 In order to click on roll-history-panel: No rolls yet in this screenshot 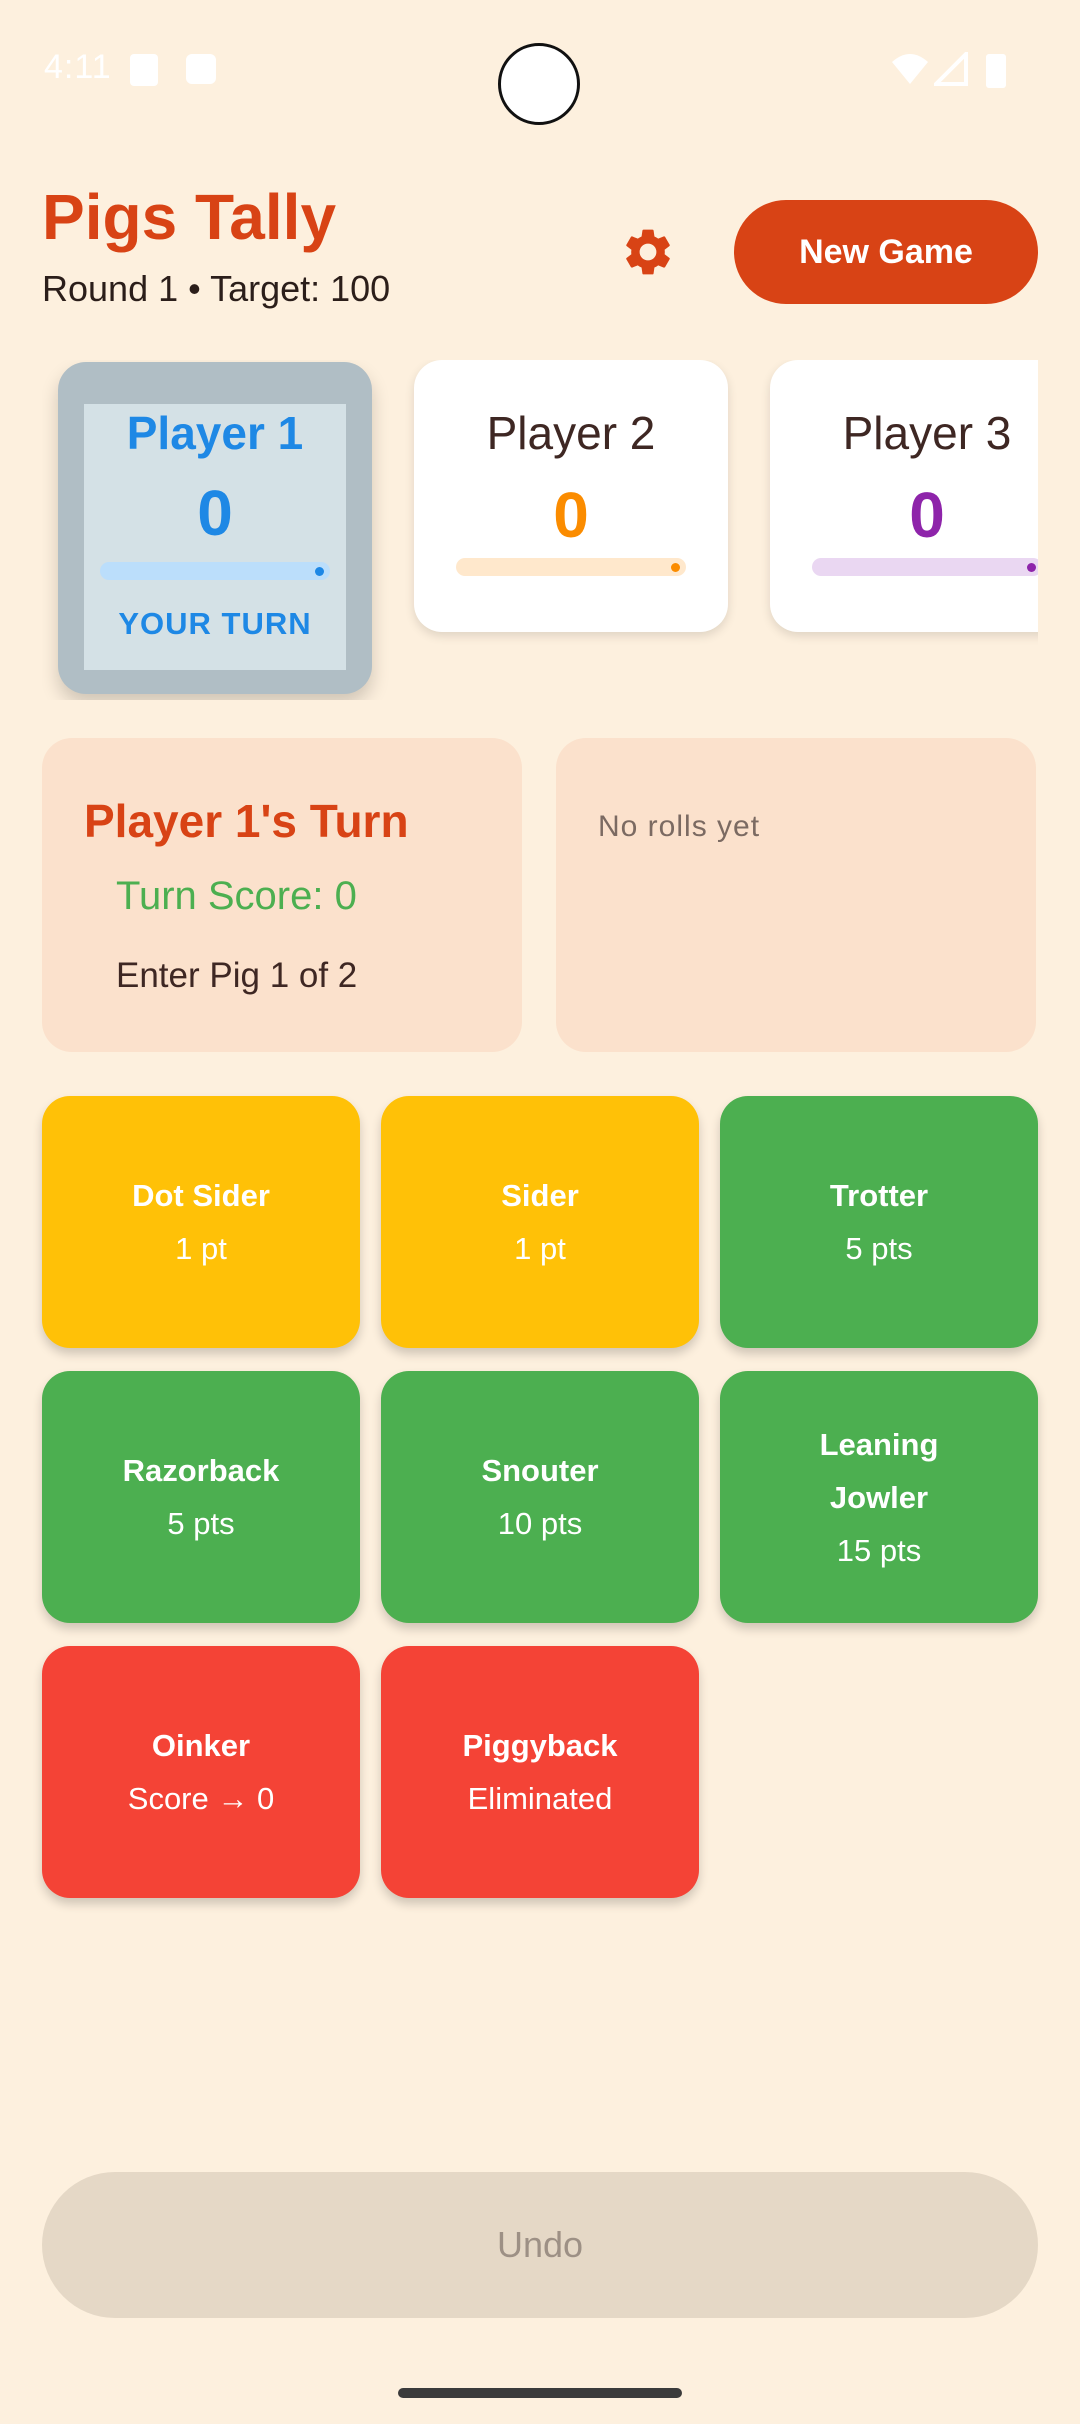, I will do `click(796, 895)`.